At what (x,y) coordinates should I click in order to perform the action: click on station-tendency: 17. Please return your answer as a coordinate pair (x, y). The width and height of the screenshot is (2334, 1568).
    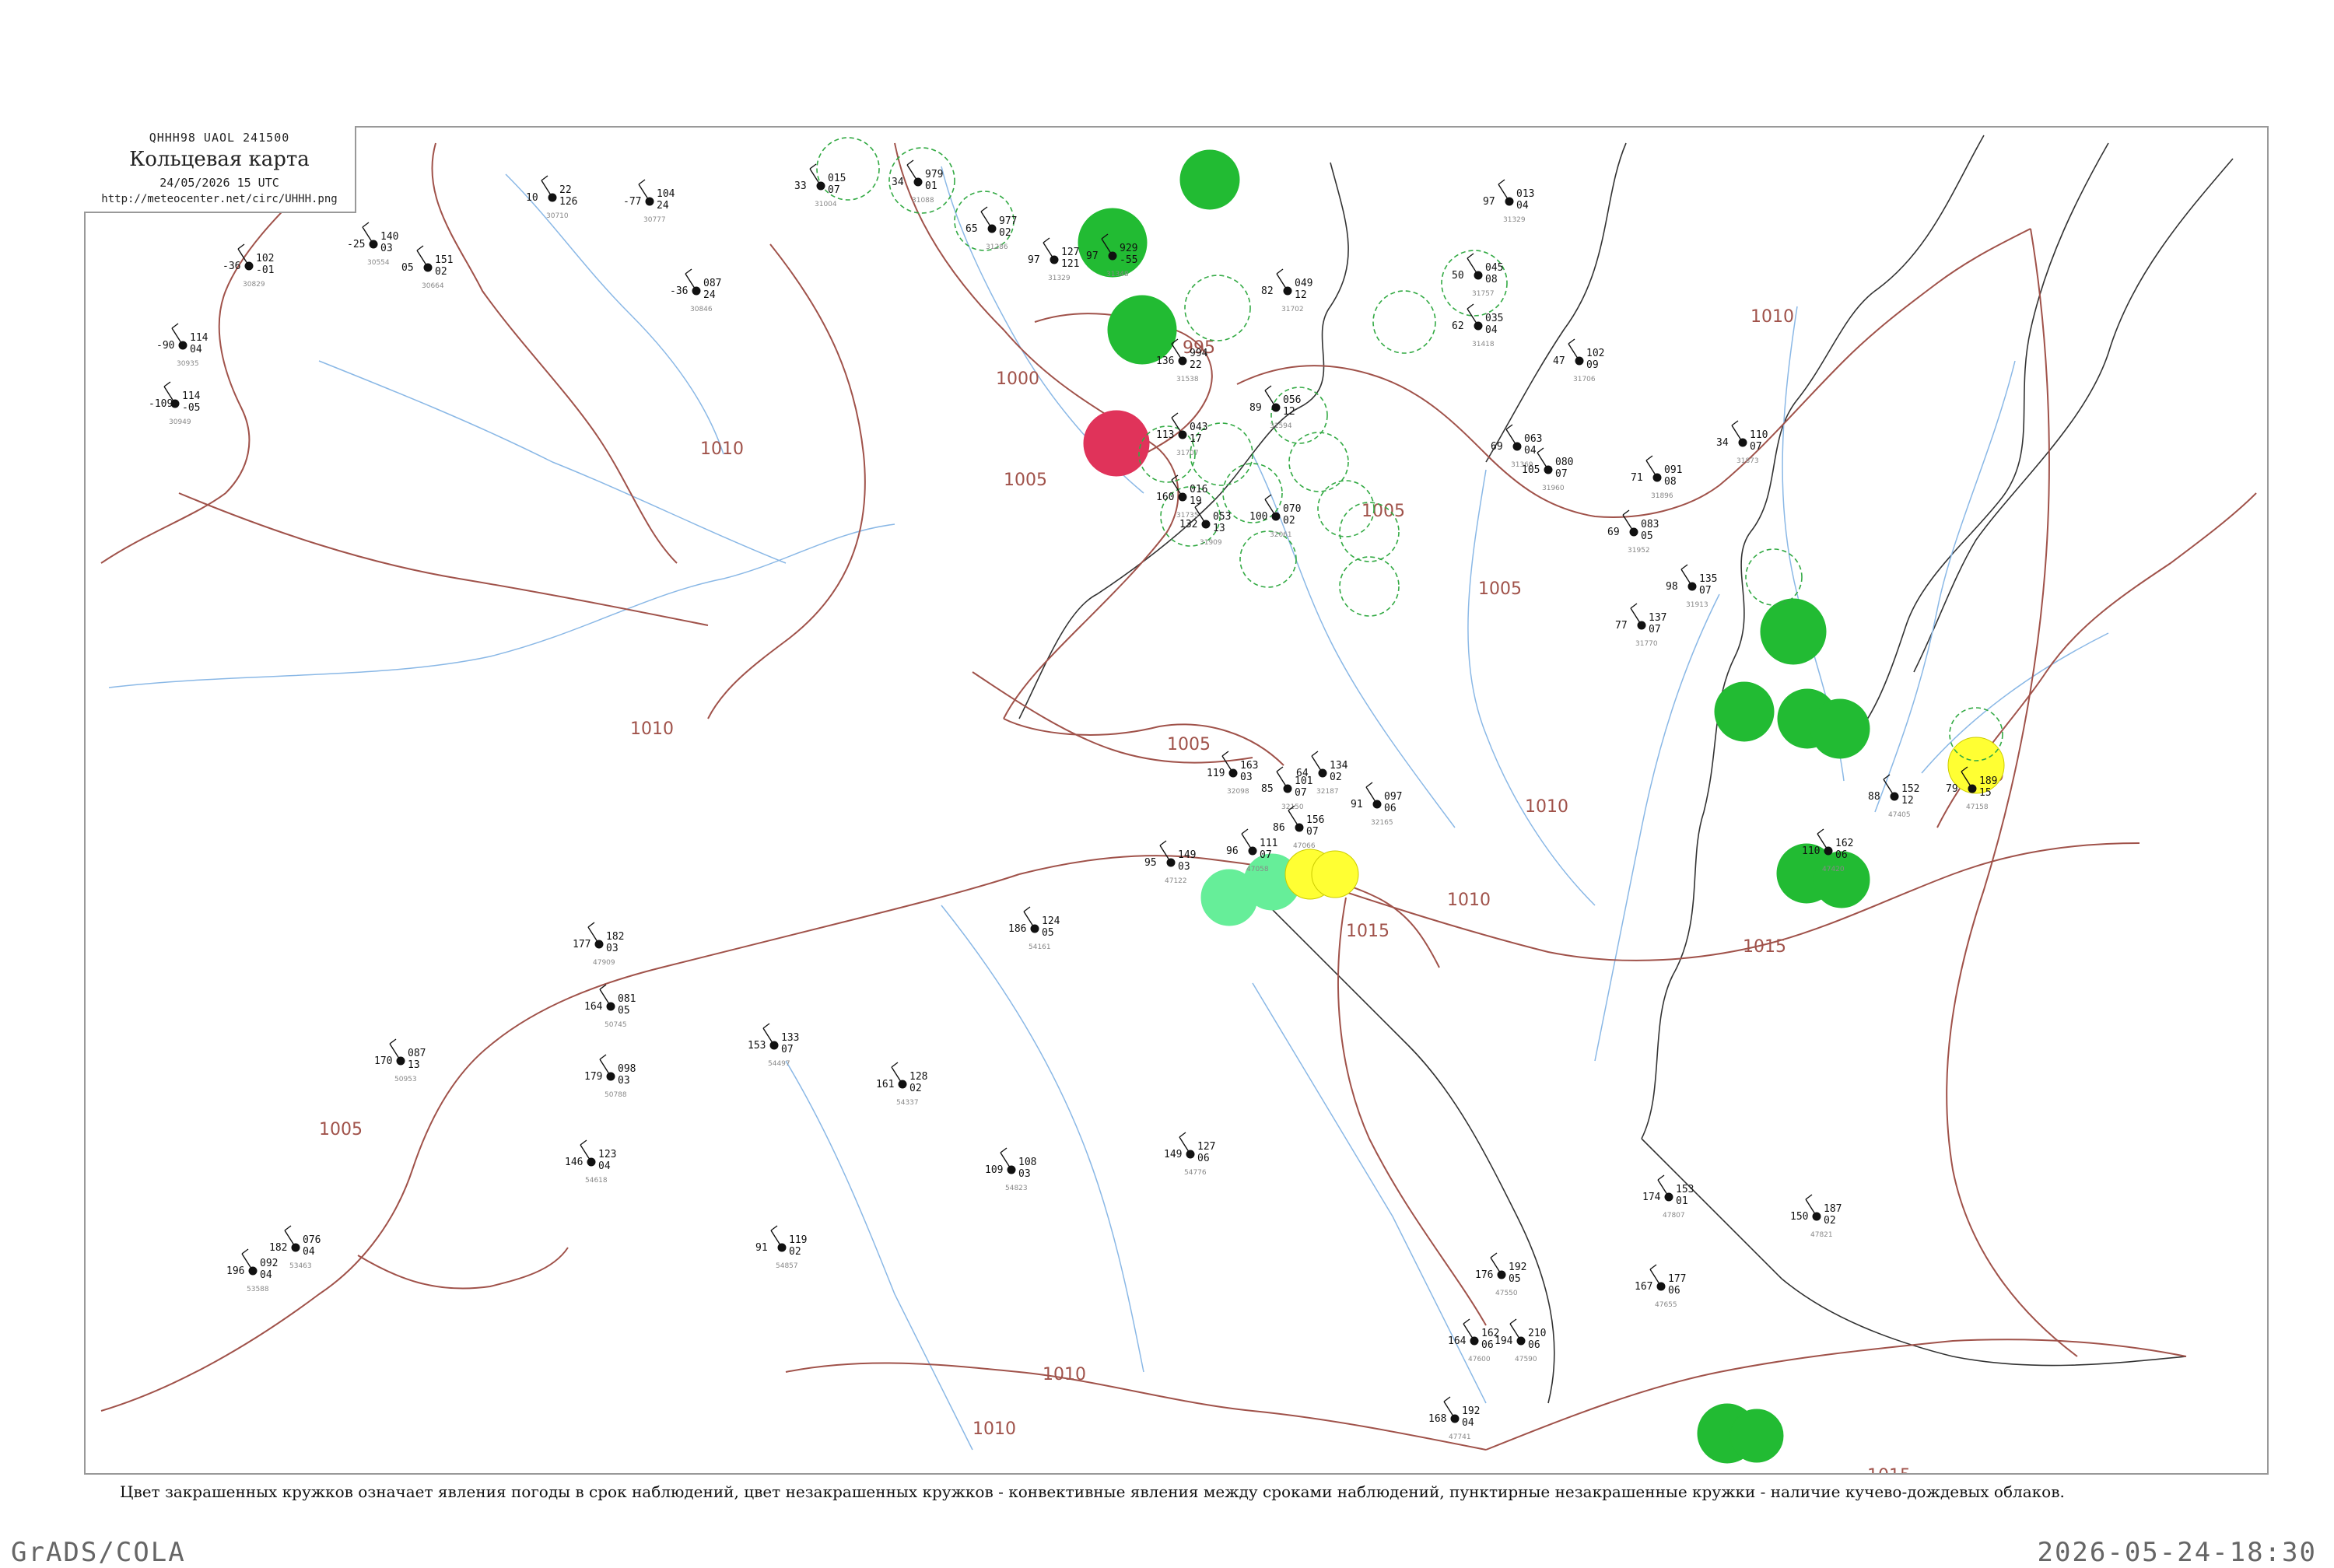
    Looking at the image, I should click on (1196, 439).